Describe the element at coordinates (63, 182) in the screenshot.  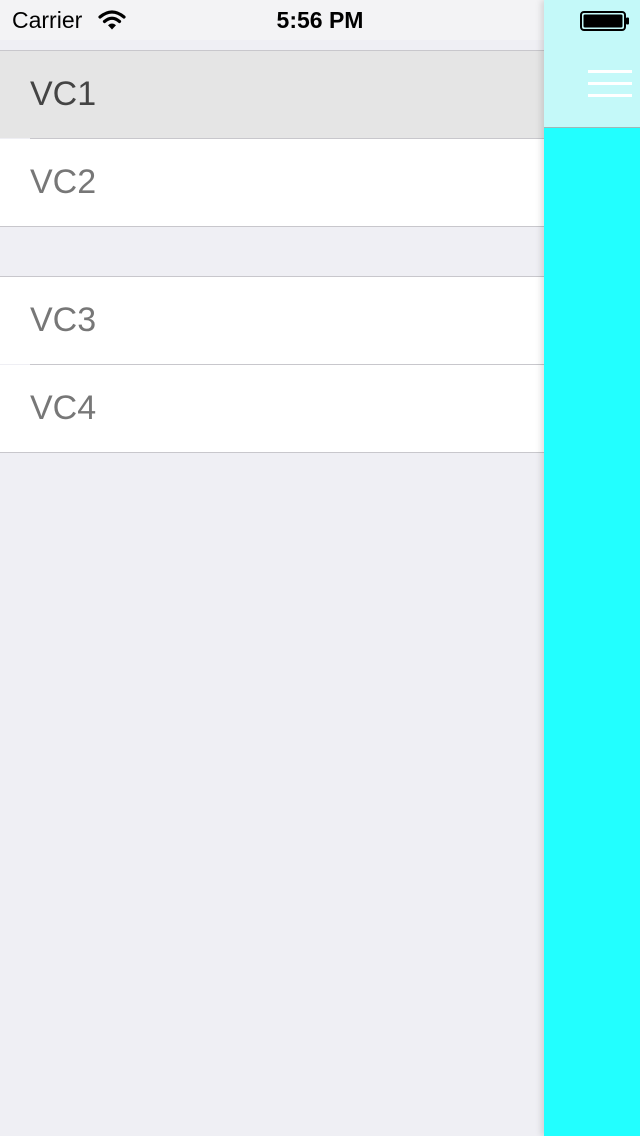
I see `menu-item-label: VC2` at that location.